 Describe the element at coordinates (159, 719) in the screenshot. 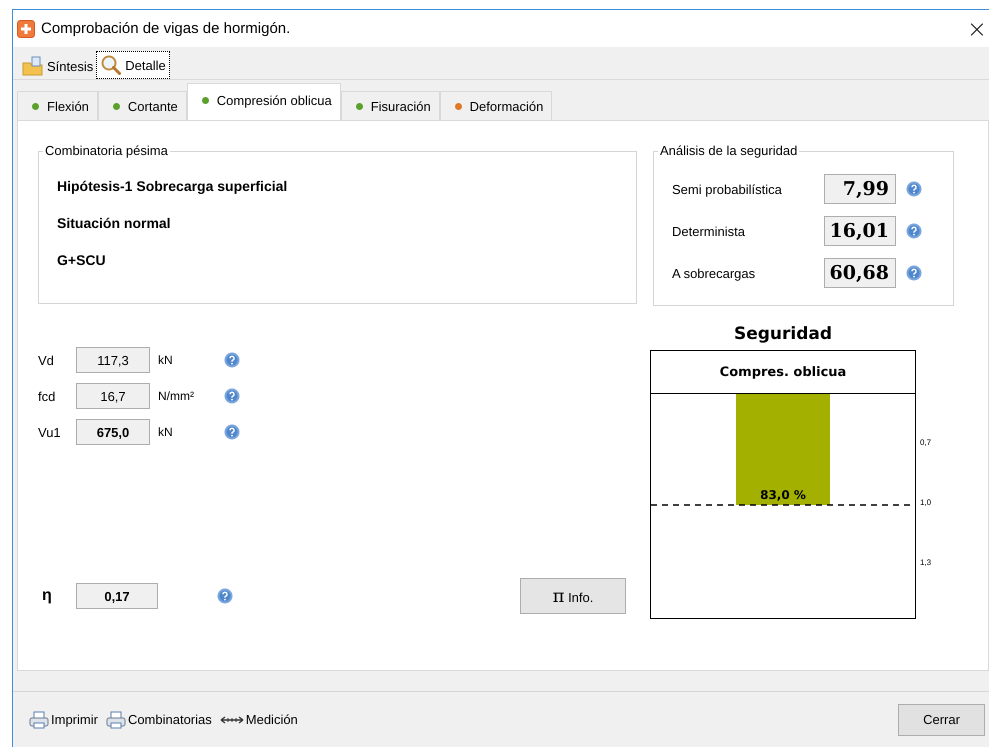

I see `toolbar-button: Combinatorias` at that location.